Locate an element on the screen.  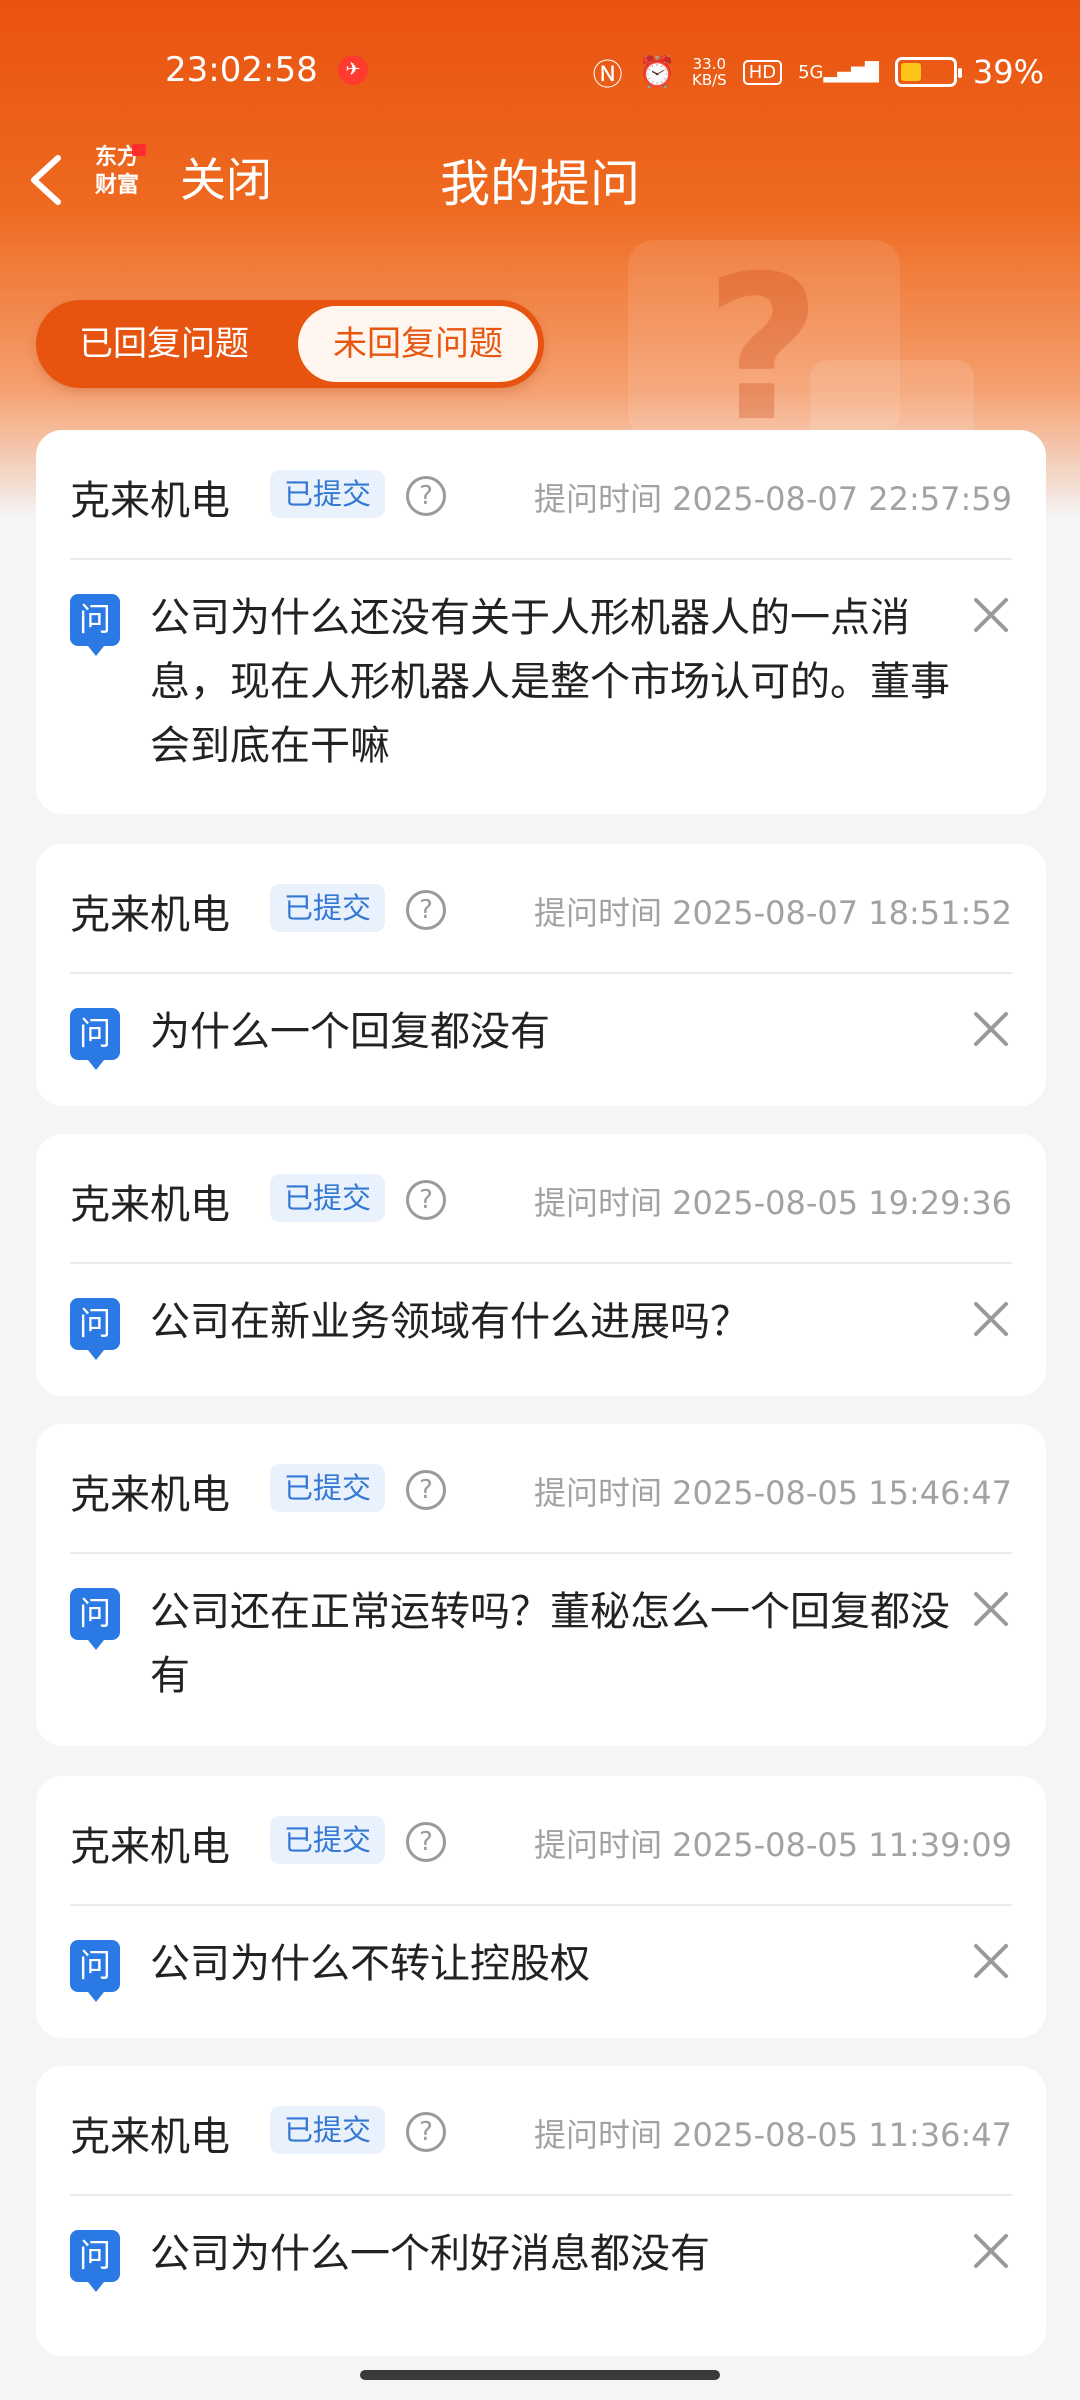
card-header: 克来机电 已提交 ? 提问时间 2025-08-05 19:29:36 is located at coordinates (541, 1199).